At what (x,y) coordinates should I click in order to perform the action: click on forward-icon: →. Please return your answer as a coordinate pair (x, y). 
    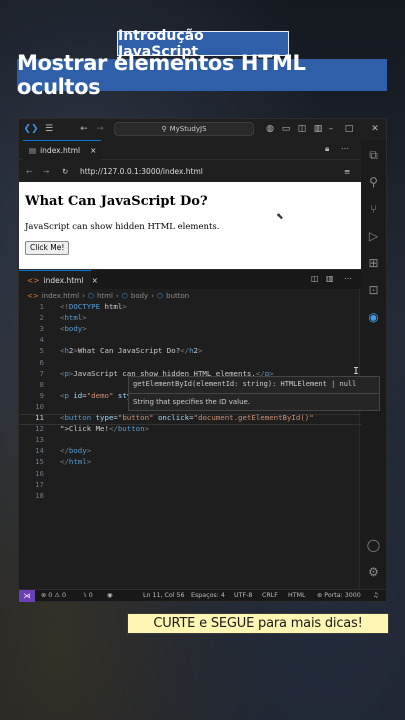
    Looking at the image, I should click on (46, 171).